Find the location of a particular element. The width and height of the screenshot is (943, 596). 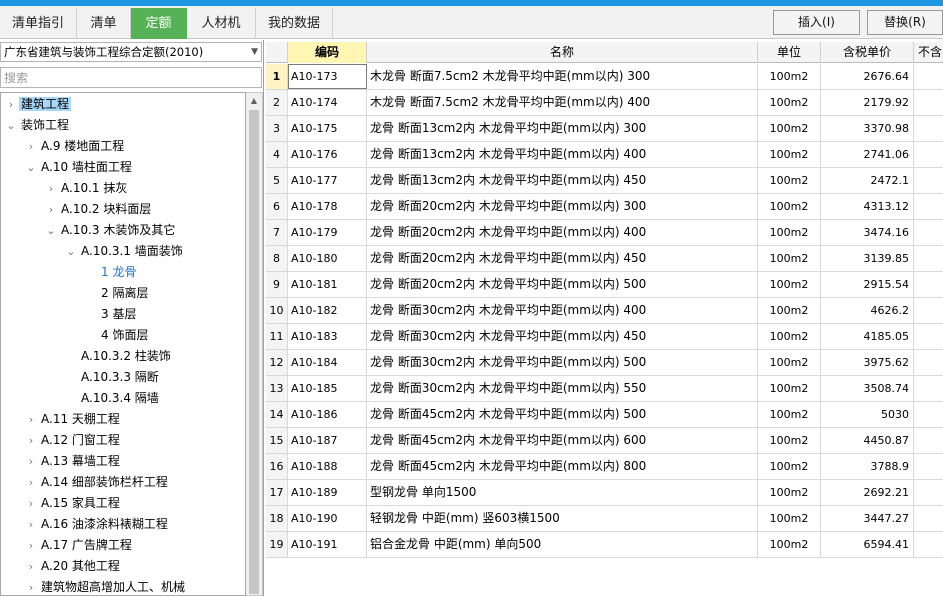

tree-node: › A.15 家具工程 is located at coordinates (72, 503).